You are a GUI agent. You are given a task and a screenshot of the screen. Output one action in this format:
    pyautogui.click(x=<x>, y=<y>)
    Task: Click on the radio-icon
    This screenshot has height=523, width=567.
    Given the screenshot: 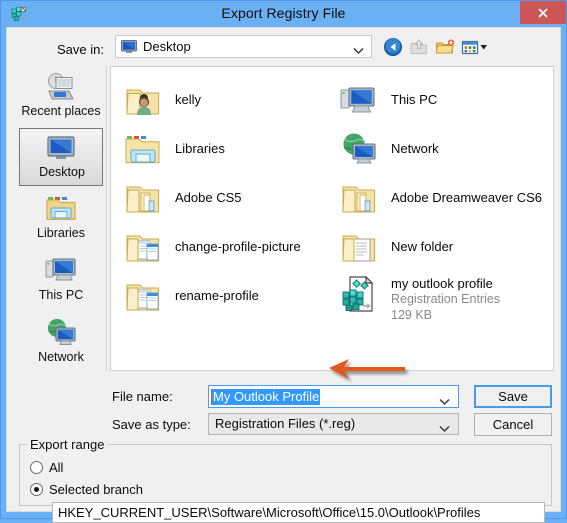 What is the action you would take?
    pyautogui.click(x=36, y=467)
    